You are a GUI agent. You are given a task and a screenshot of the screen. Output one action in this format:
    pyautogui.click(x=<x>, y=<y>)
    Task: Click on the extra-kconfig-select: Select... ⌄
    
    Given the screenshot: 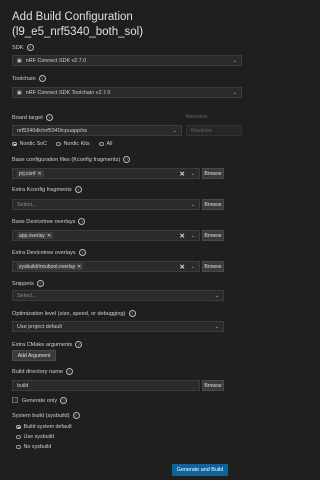 What is the action you would take?
    pyautogui.click(x=106, y=204)
    